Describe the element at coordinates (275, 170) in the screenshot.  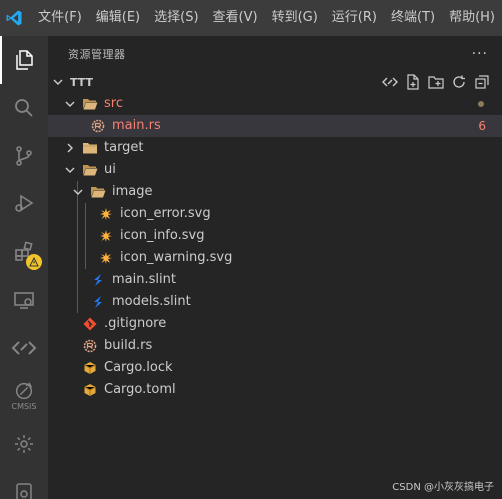
I see `tree-folder: ui` at that location.